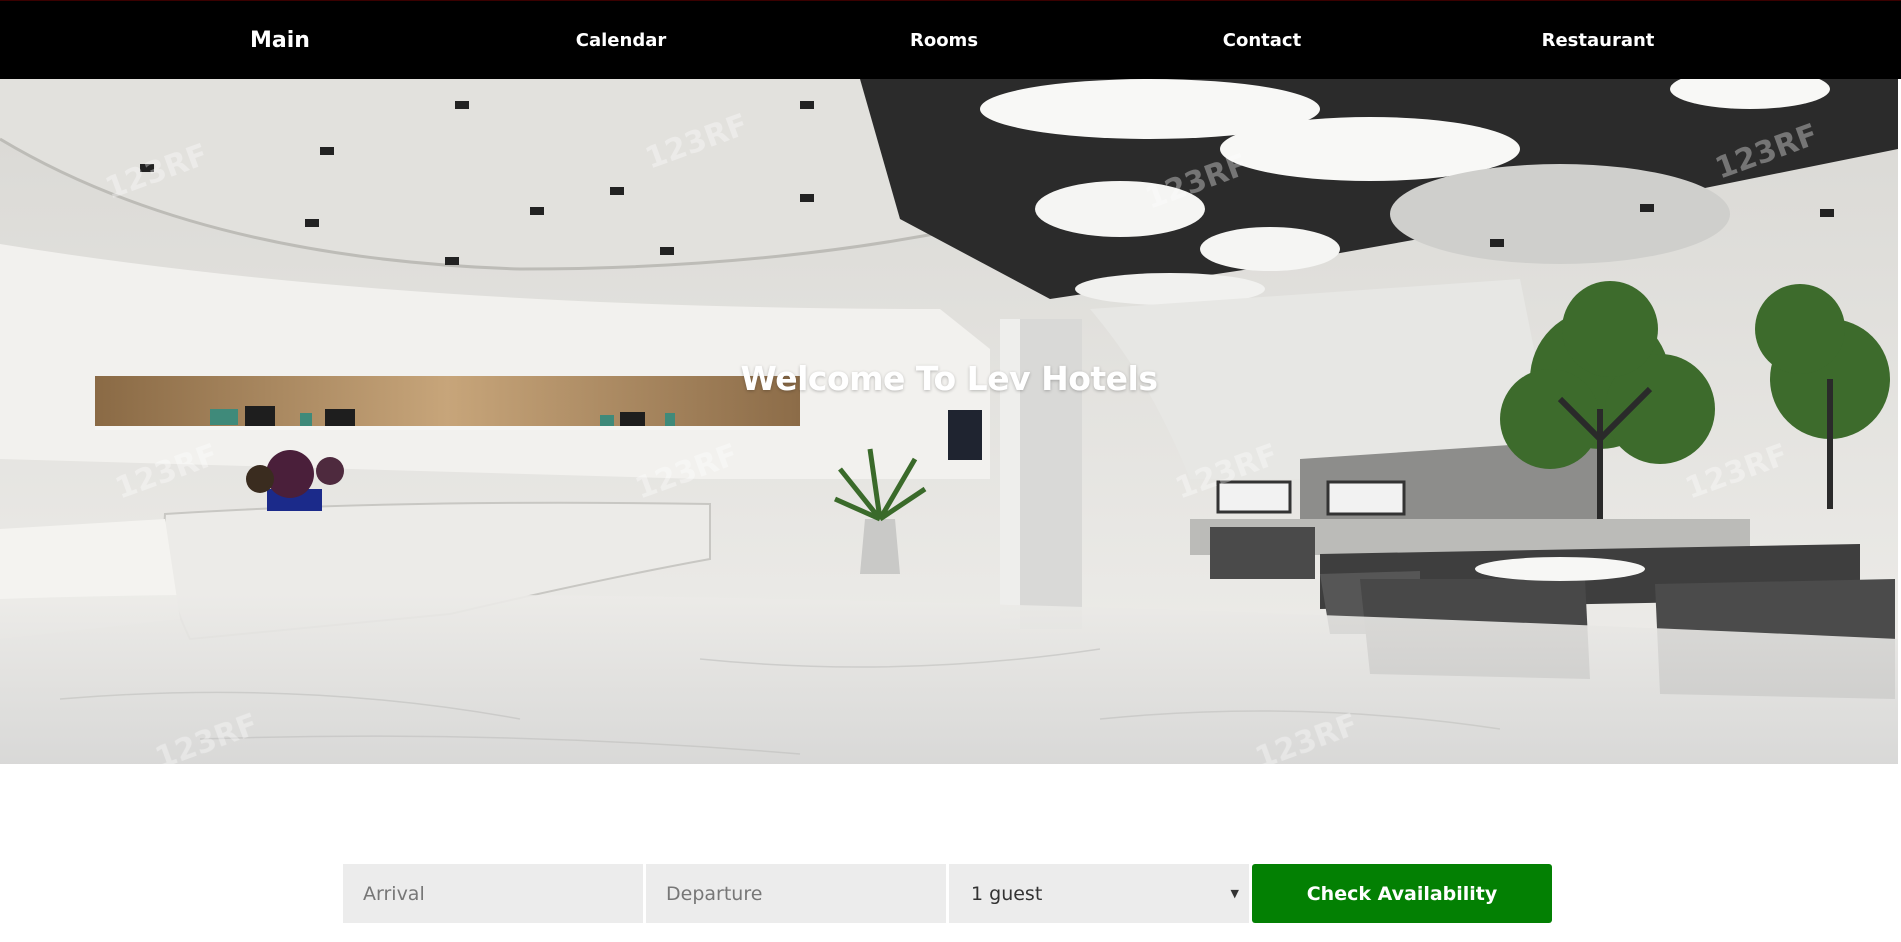 This screenshot has width=1901, height=942. Describe the element at coordinates (1099, 893) in the screenshot. I see `guests-select: 1 guest ▼` at that location.